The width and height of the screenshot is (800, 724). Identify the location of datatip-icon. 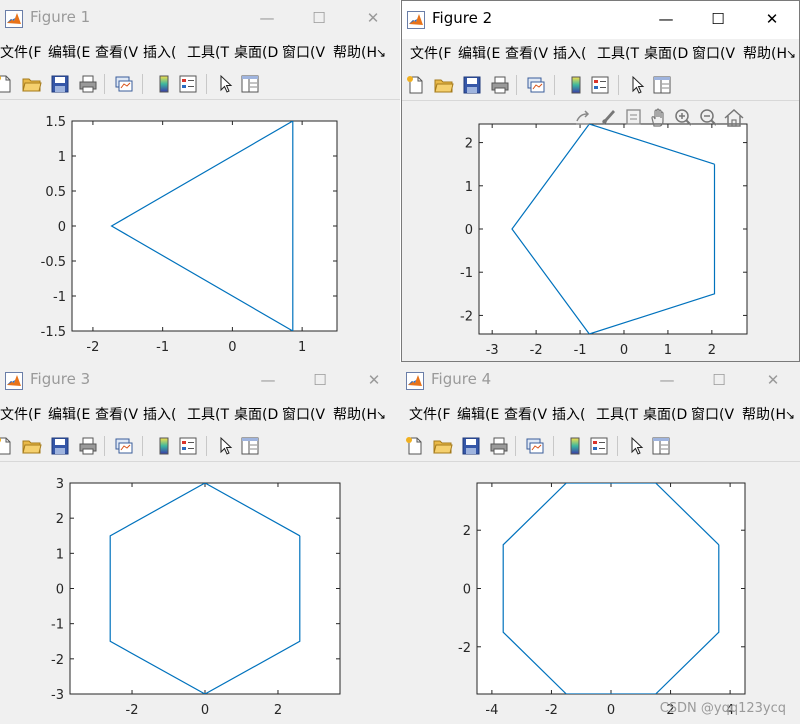
(634, 118).